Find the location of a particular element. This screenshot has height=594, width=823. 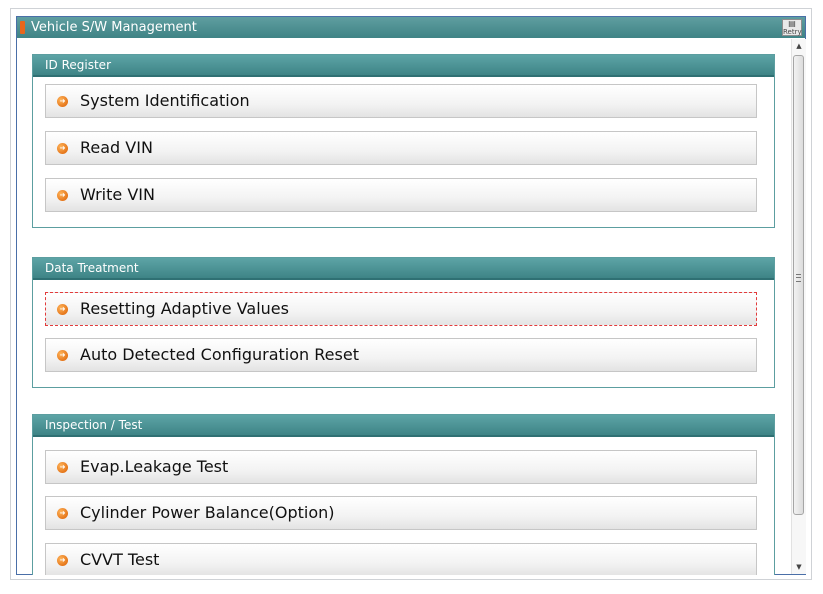

menu-item-label: Cylinder Power Balance(Option) is located at coordinates (207, 512).